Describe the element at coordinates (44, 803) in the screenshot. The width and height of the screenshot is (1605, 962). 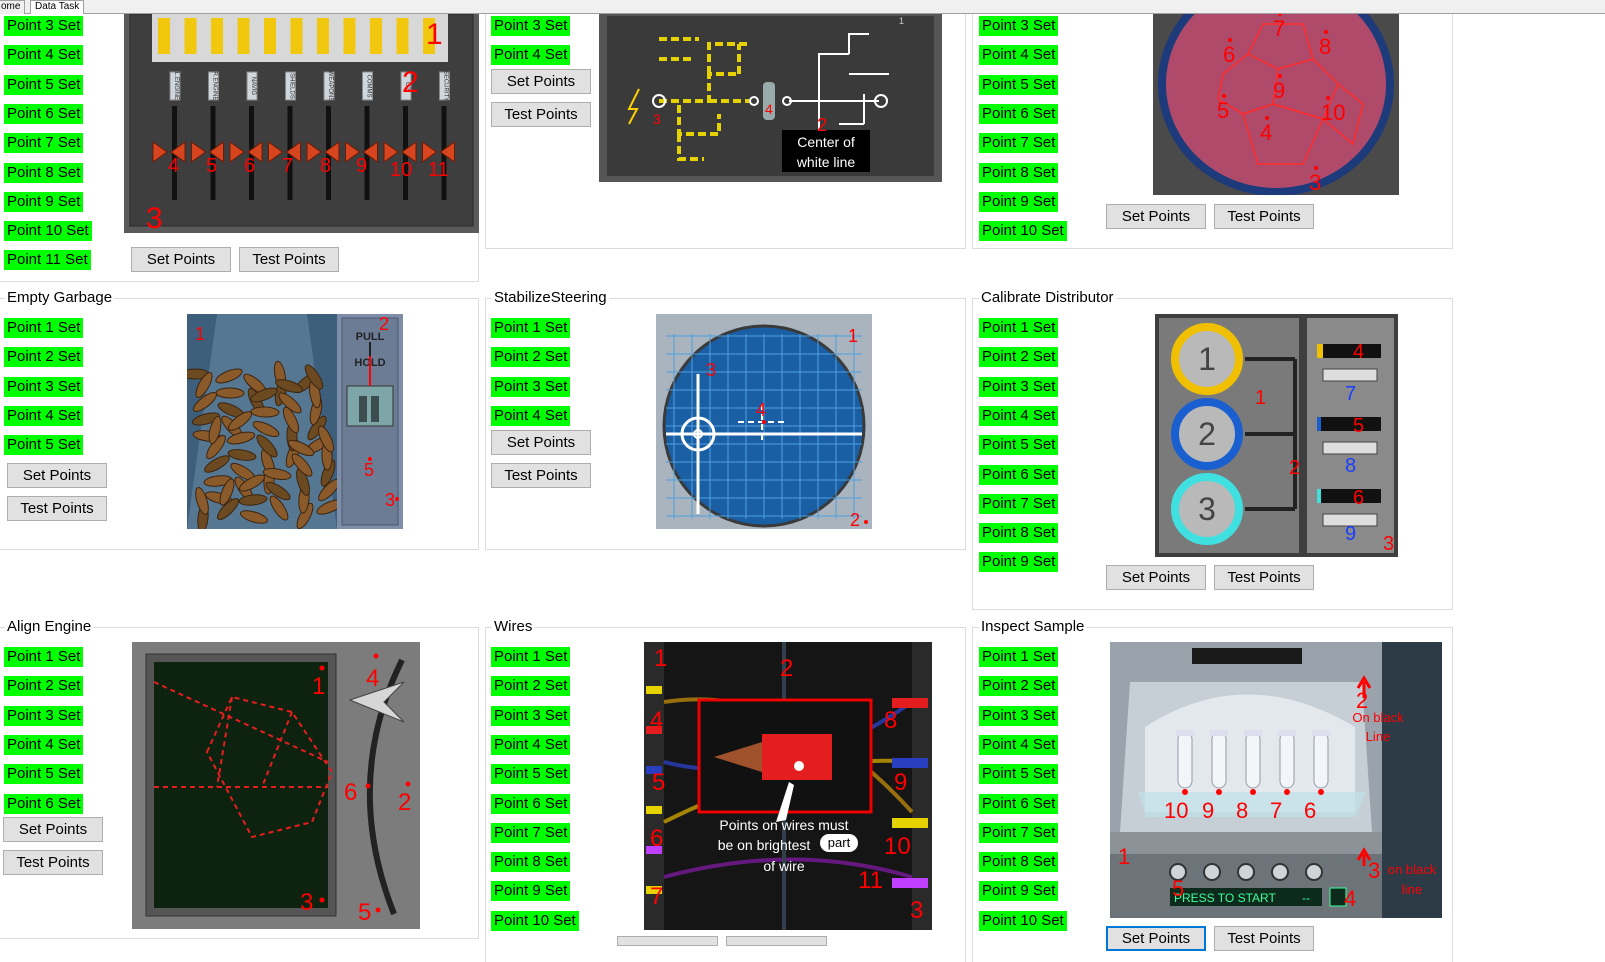
I see `engine-point-status: Point 6 Set` at that location.